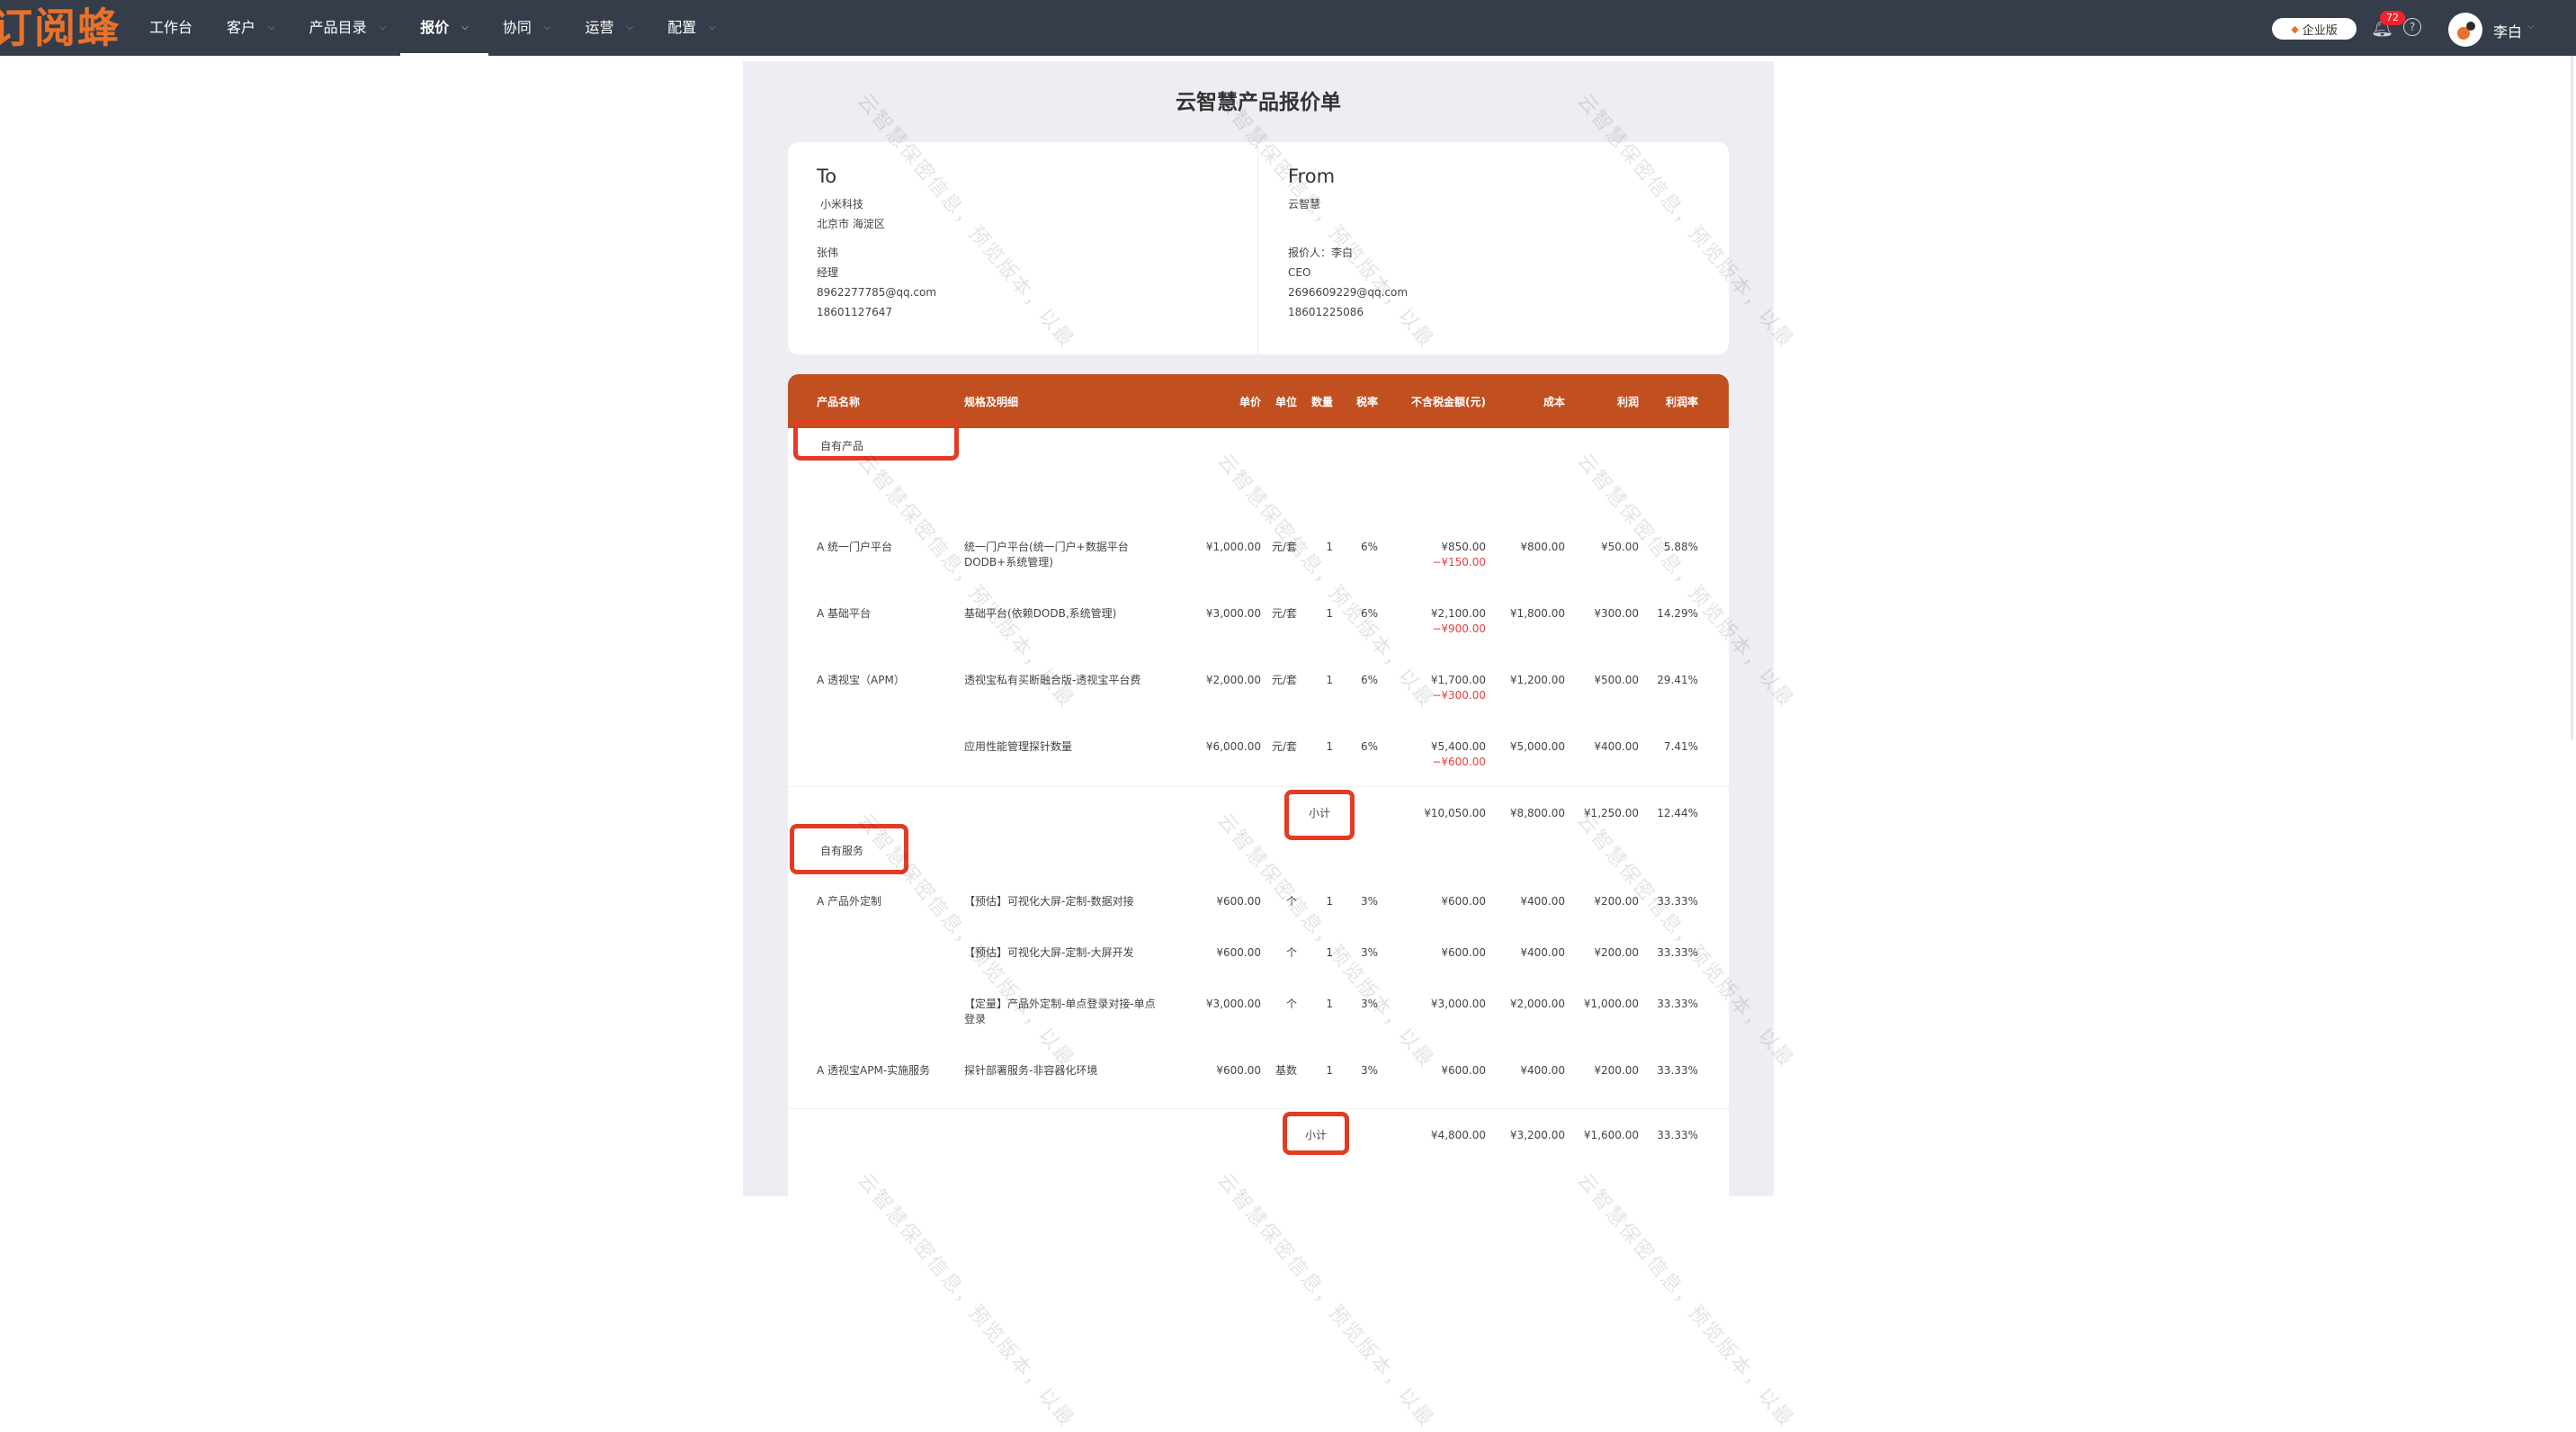 This screenshot has width=2576, height=1432. I want to click on col-profit: 利润, so click(1627, 402).